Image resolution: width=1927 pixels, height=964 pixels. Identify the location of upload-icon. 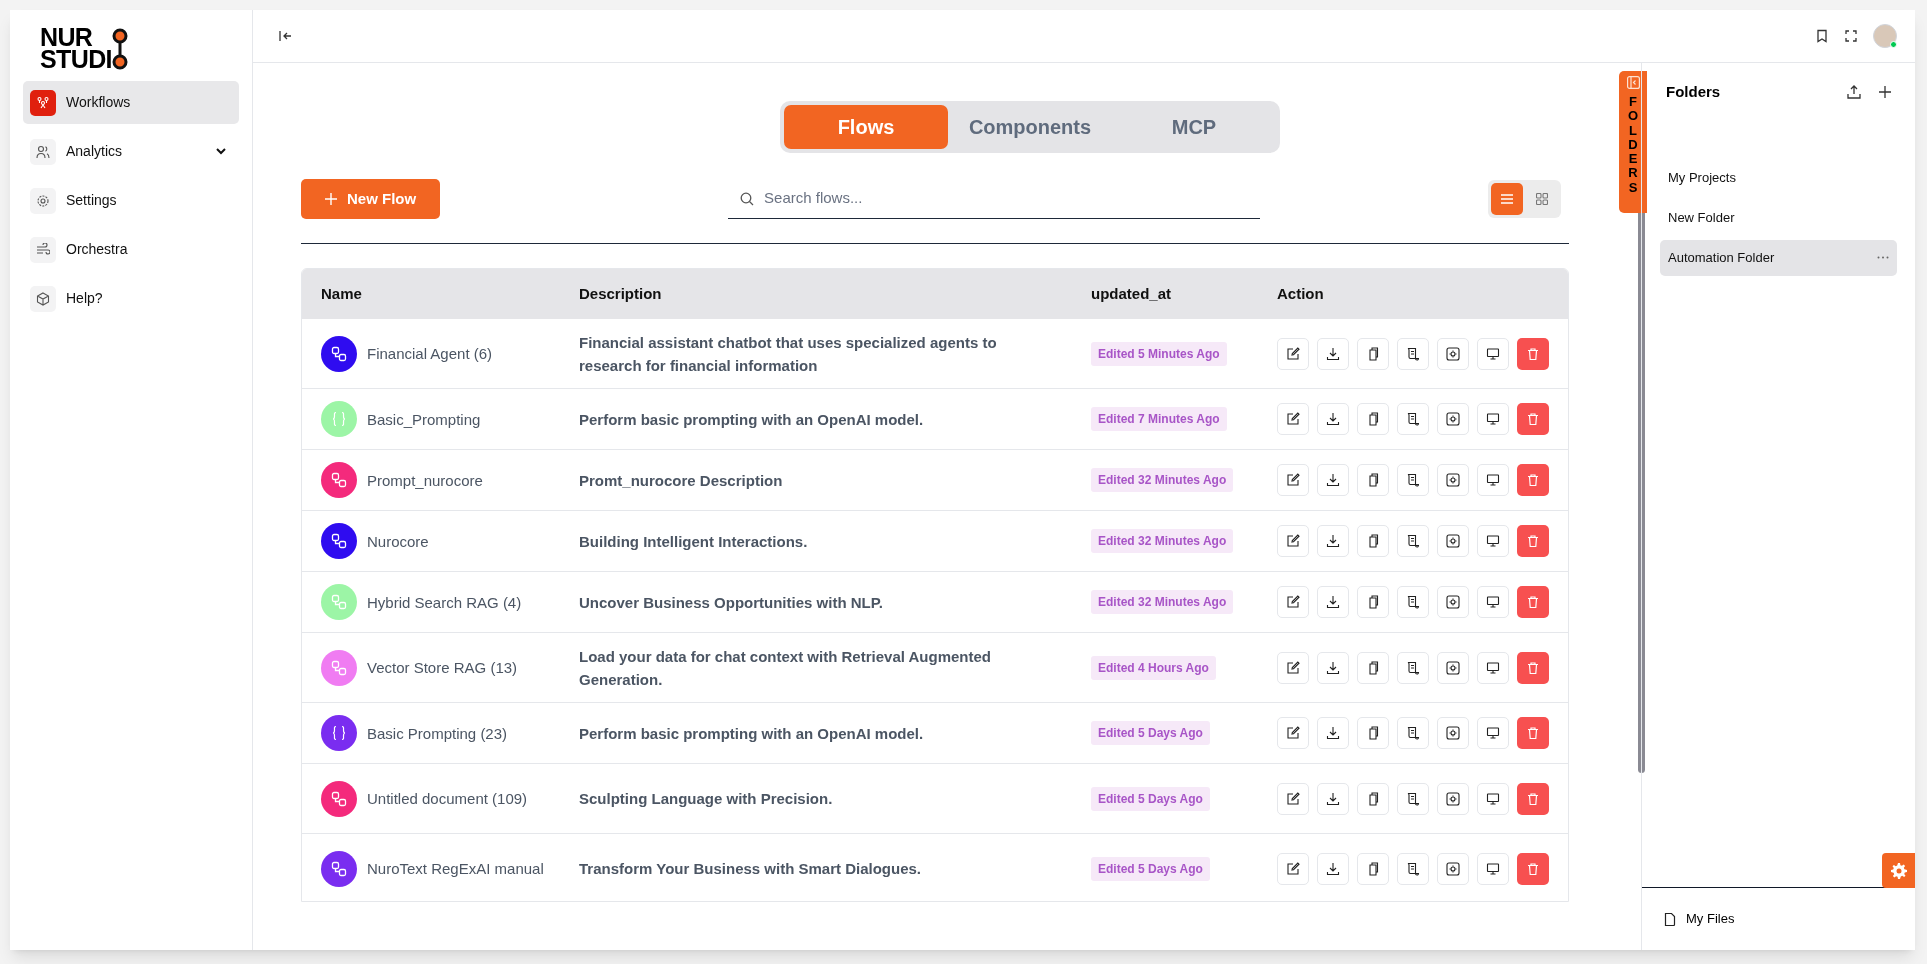
(1854, 92).